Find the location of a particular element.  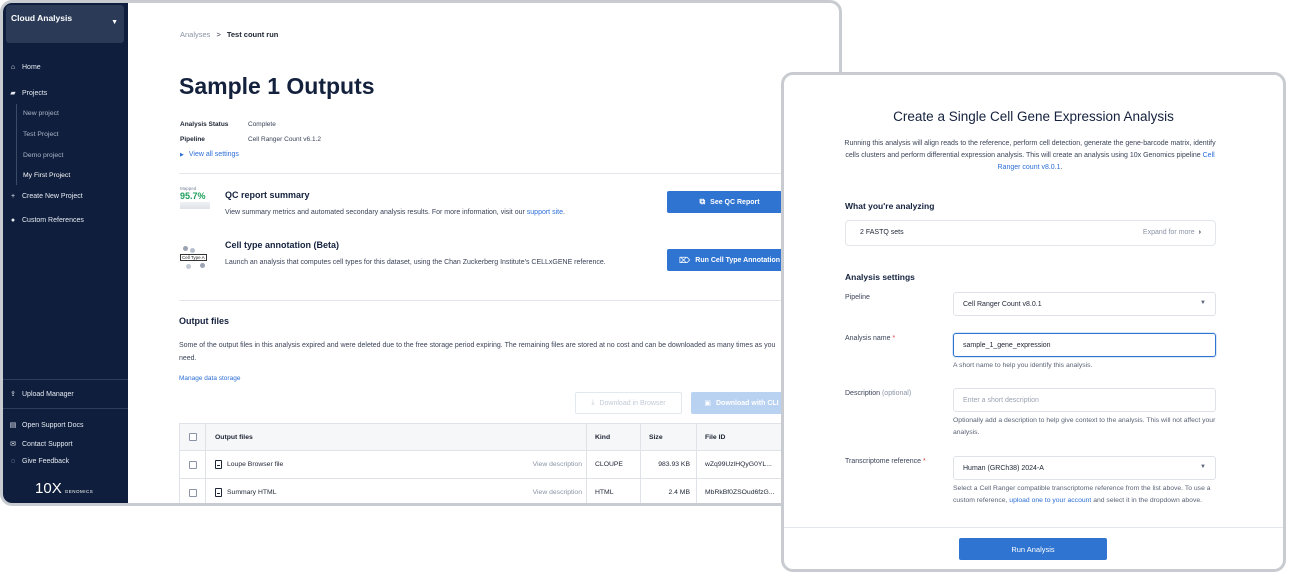

sidebar-item-label: Projects is located at coordinates (35, 93).